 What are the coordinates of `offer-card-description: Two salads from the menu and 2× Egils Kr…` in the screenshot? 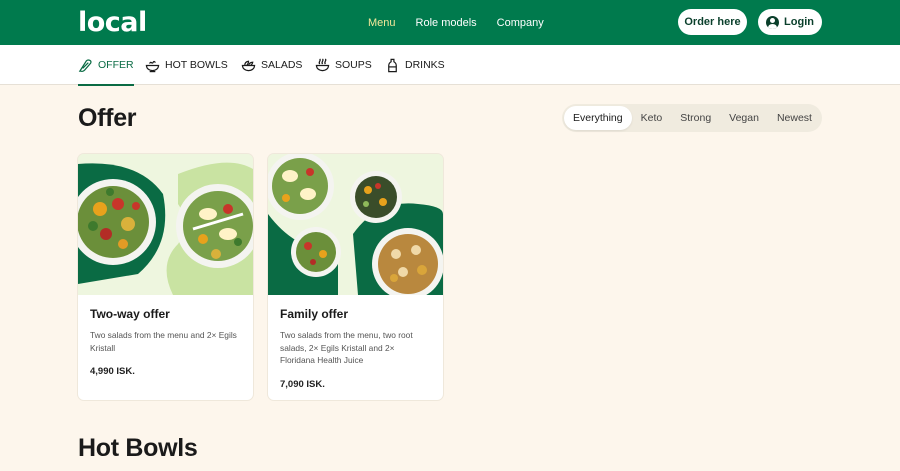 It's located at (163, 341).